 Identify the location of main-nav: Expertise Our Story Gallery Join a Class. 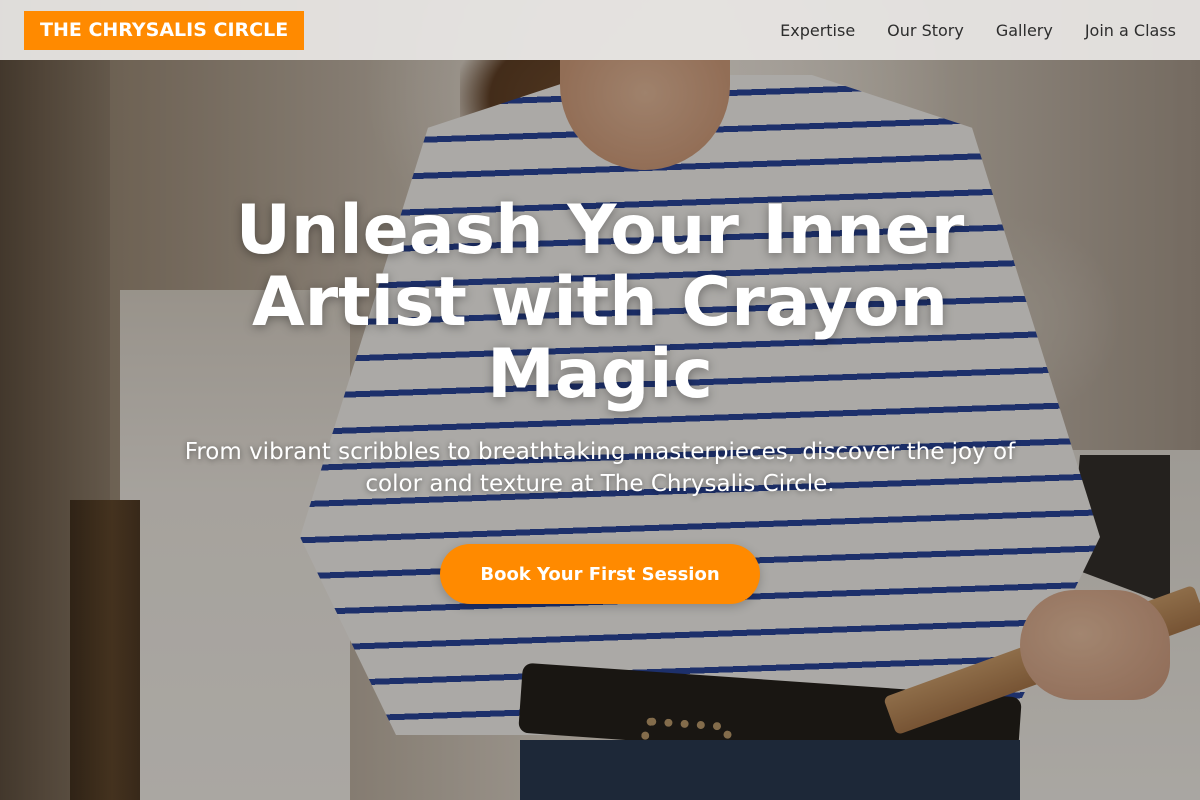
(978, 30).